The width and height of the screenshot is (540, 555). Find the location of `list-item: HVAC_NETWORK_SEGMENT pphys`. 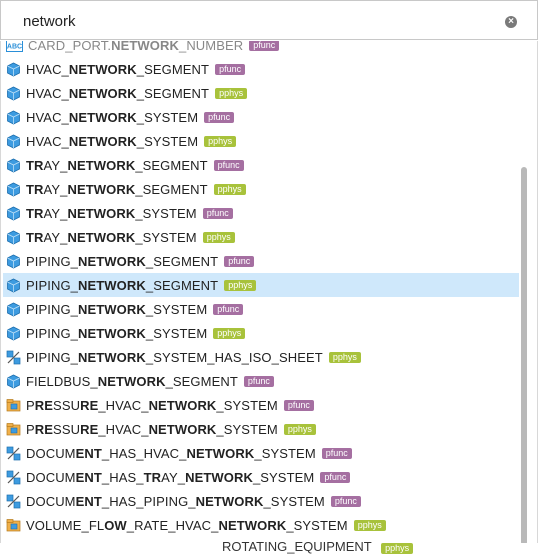

list-item: HVAC_NETWORK_SEGMENT pphys is located at coordinates (261, 93).